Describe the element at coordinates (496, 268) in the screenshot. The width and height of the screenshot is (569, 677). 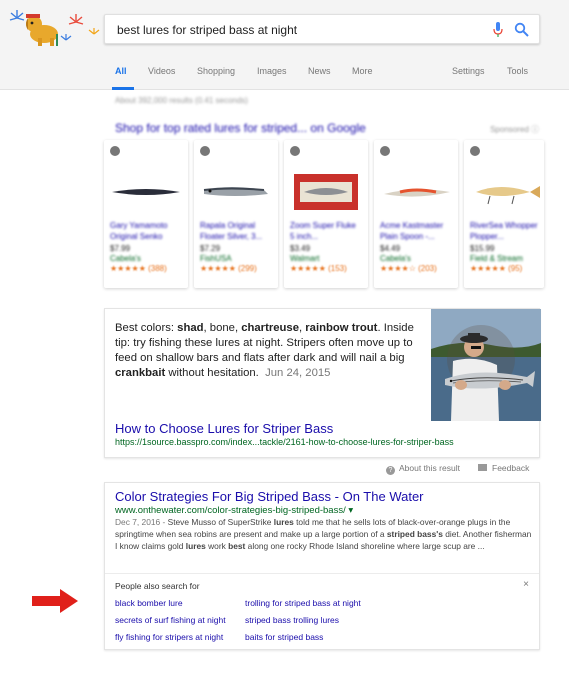
I see `product-rating: ★★★★★ (95)` at that location.